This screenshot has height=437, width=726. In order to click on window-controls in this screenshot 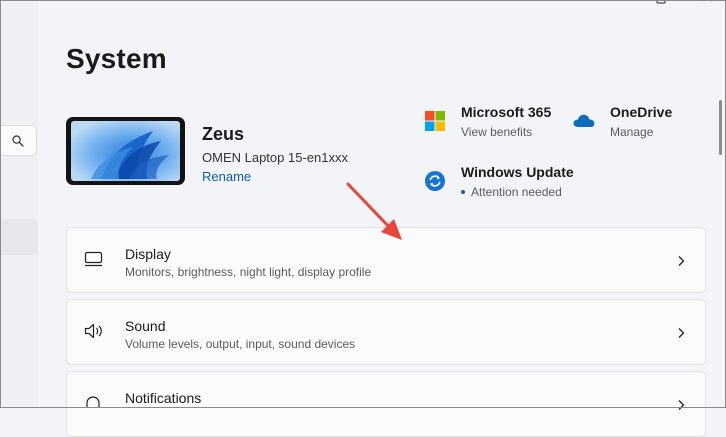, I will do `click(687, 3)`.